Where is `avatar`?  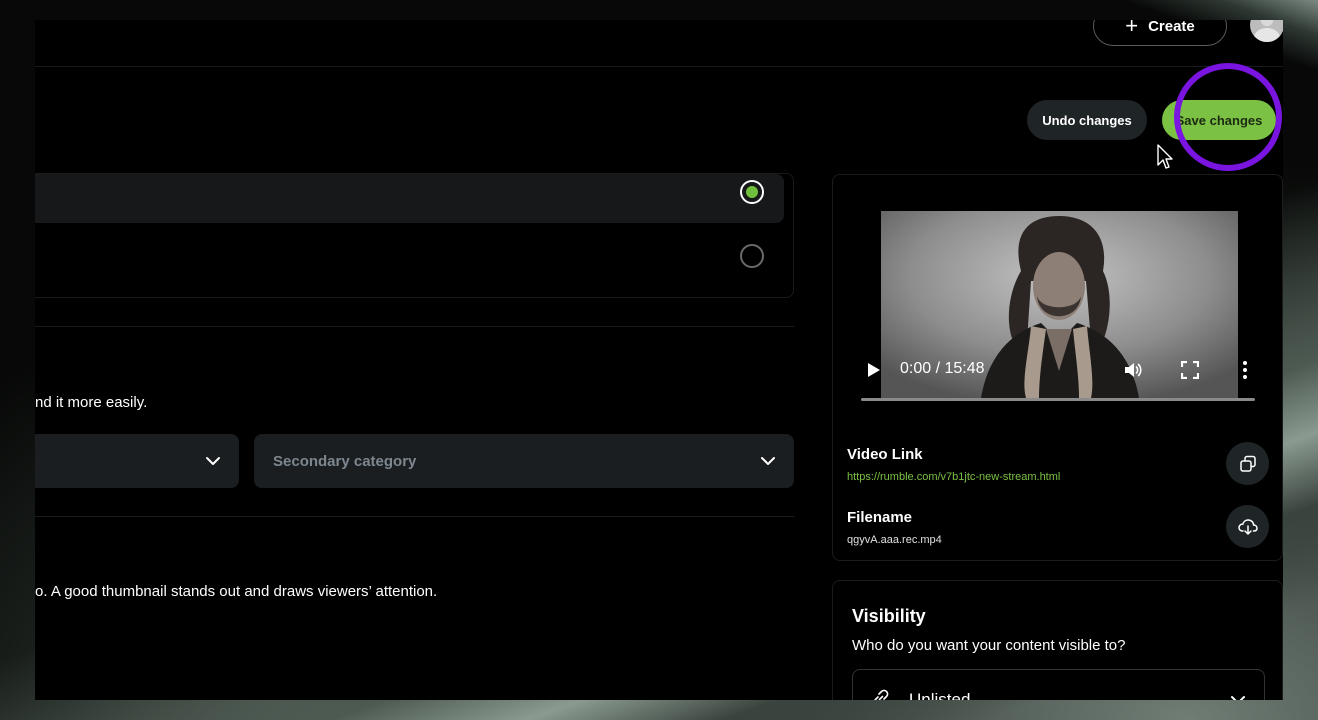
avatar is located at coordinates (1266, 31).